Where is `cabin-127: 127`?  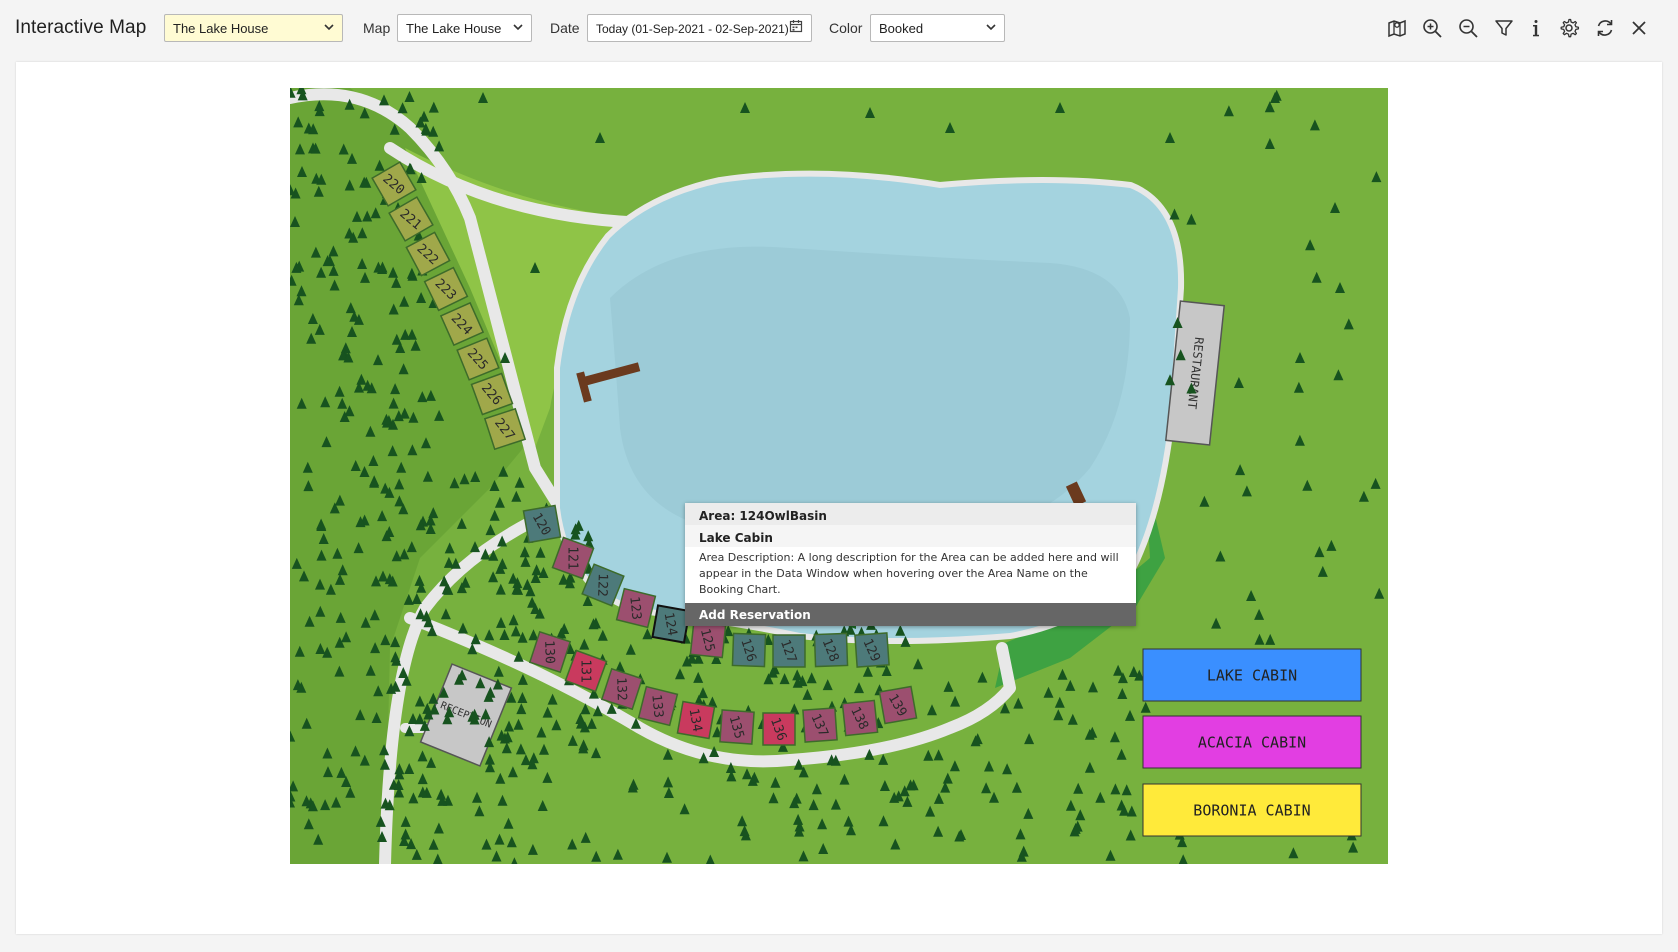 cabin-127: 127 is located at coordinates (789, 651).